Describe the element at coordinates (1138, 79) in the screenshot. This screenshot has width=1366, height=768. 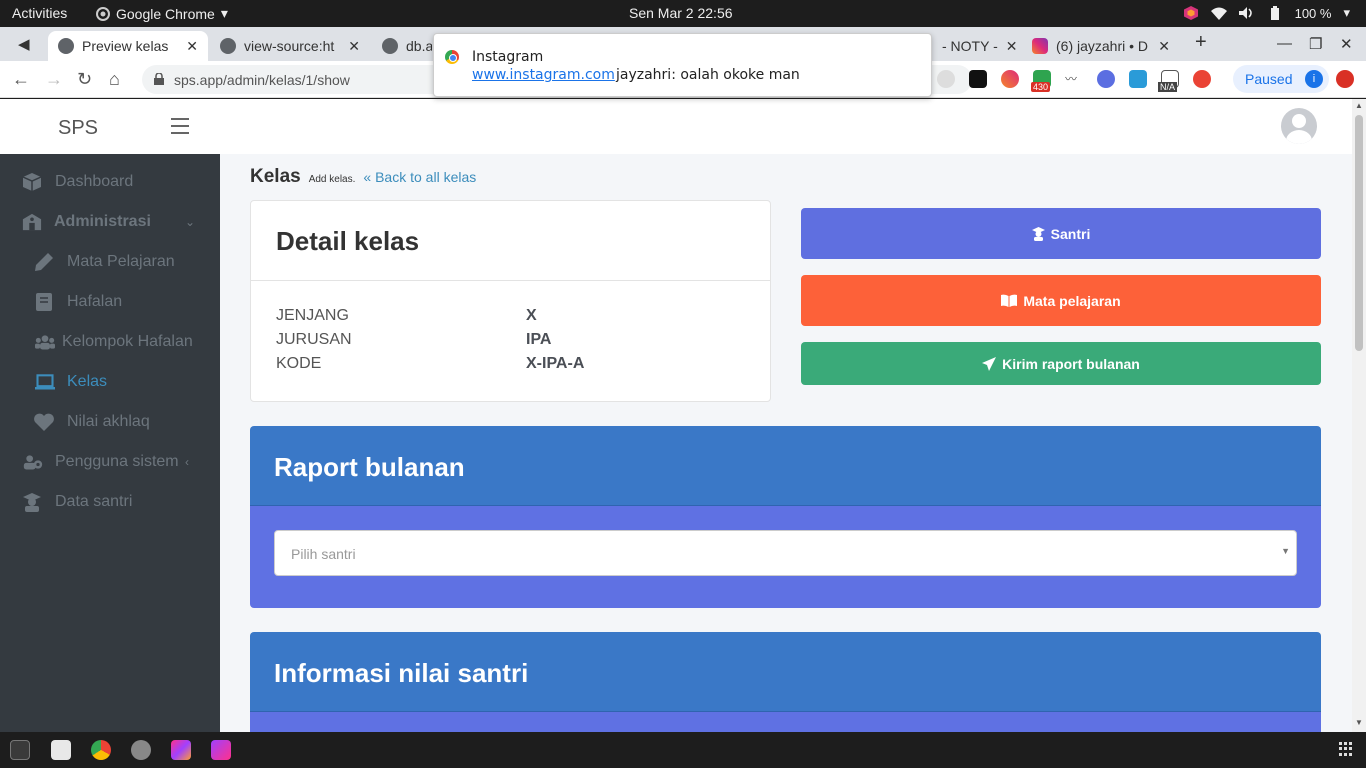
I see `fi-extension-icon` at that location.